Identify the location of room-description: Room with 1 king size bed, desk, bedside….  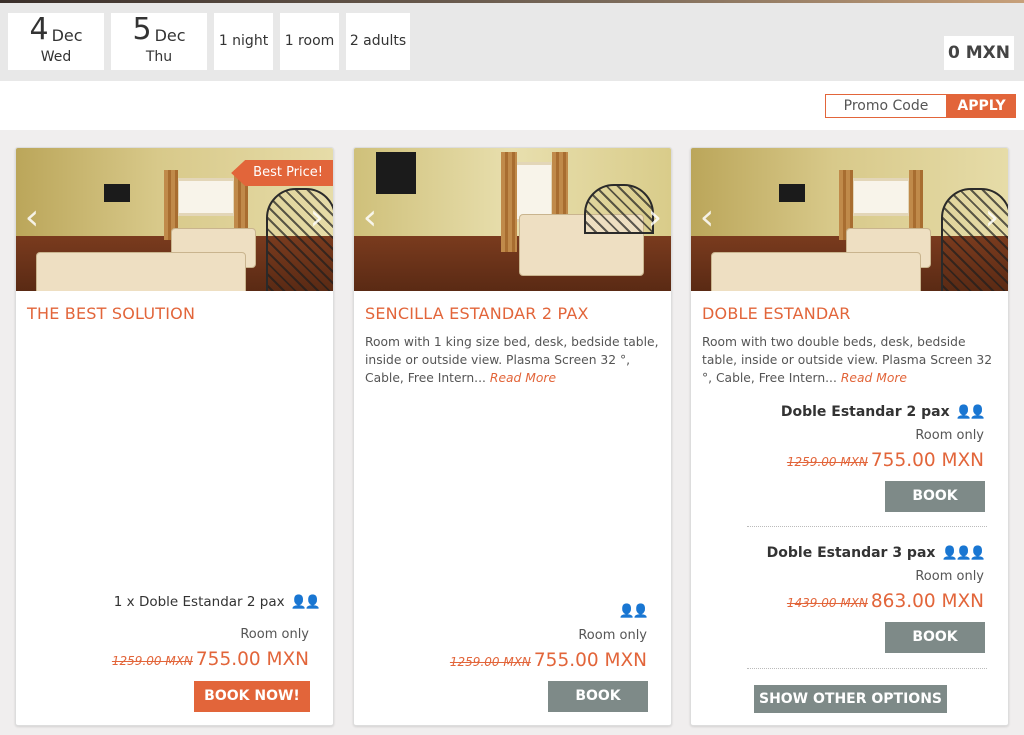
(515, 360).